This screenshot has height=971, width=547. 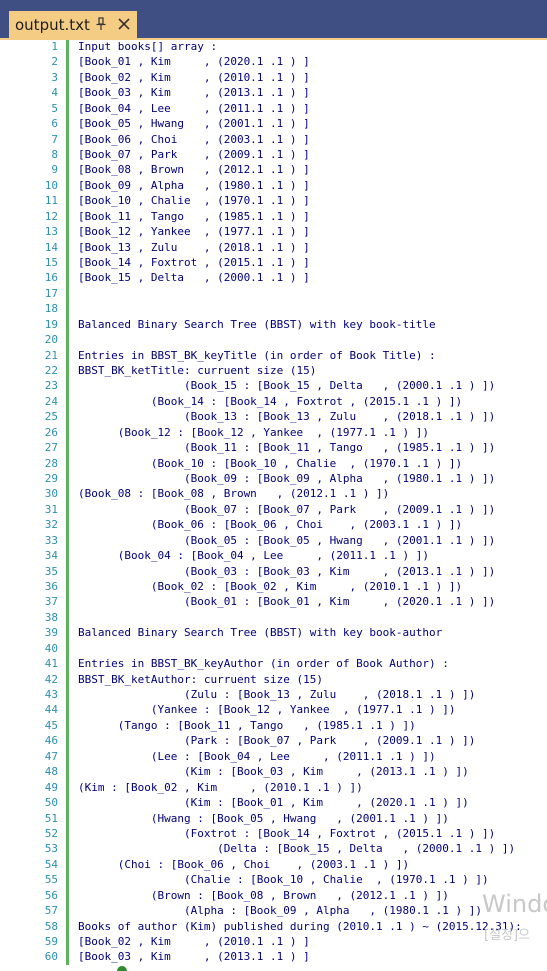 I want to click on pin-icon, so click(x=101, y=24).